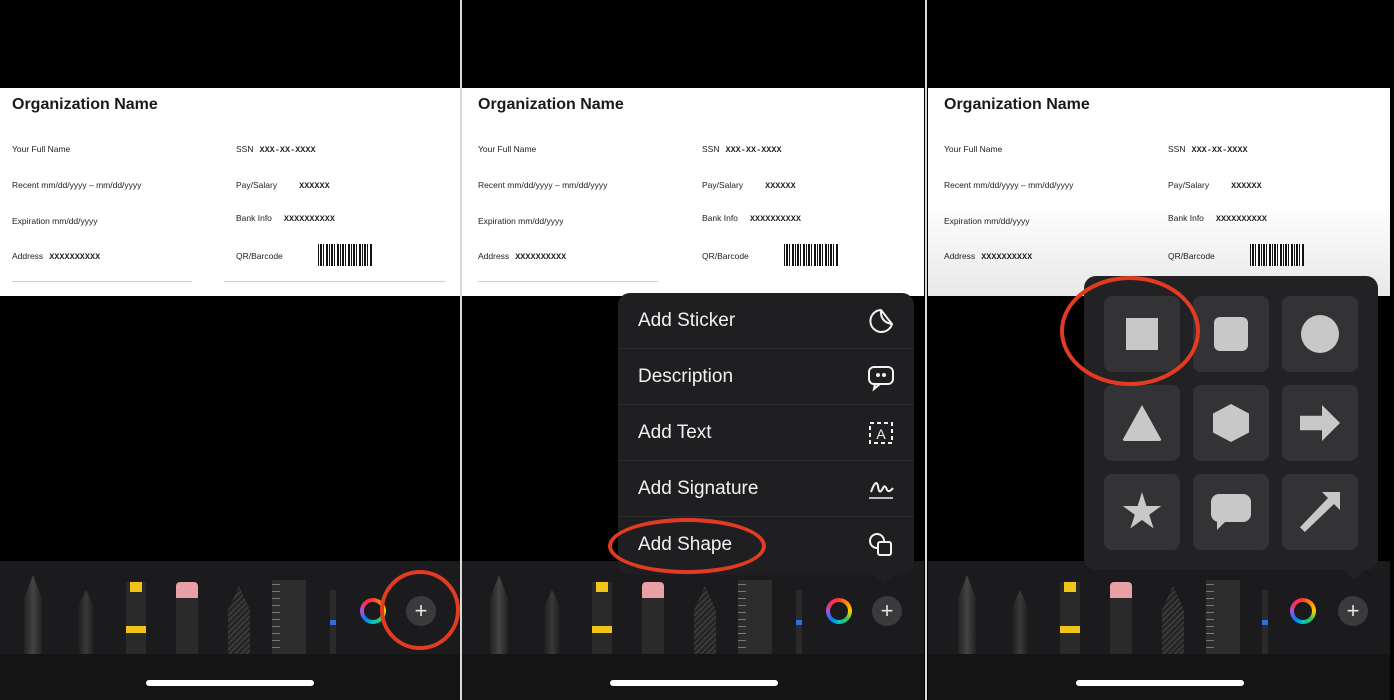 This screenshot has height=700, width=1394. Describe the element at coordinates (1142, 512) in the screenshot. I see `shape-star` at that location.